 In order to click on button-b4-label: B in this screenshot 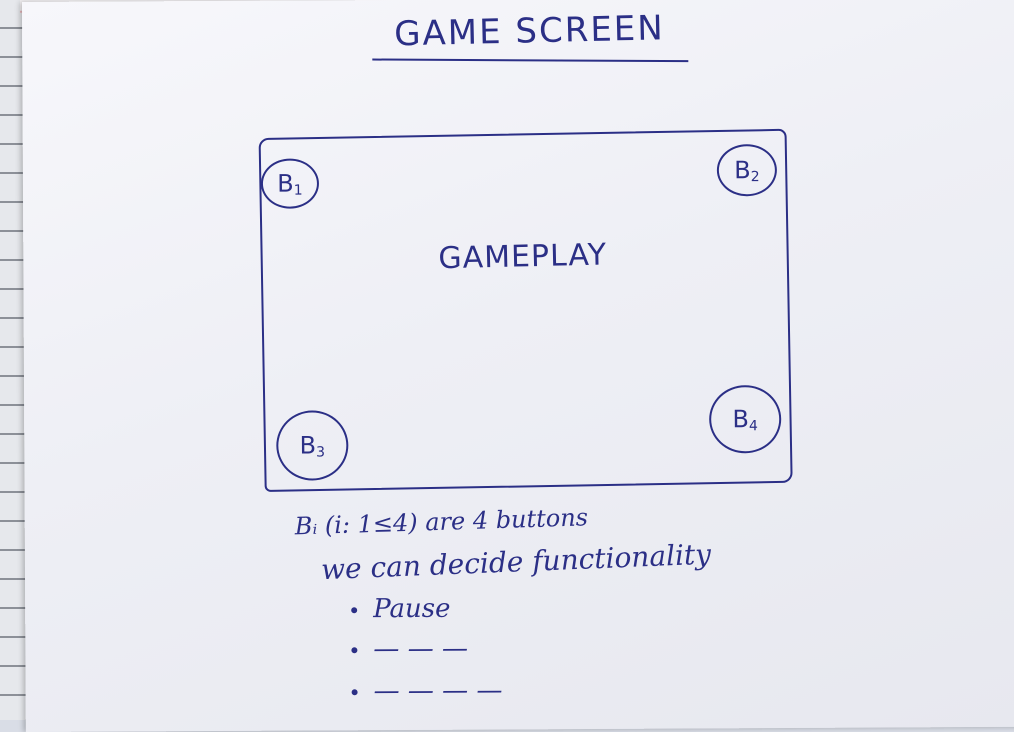, I will do `click(741, 419)`.